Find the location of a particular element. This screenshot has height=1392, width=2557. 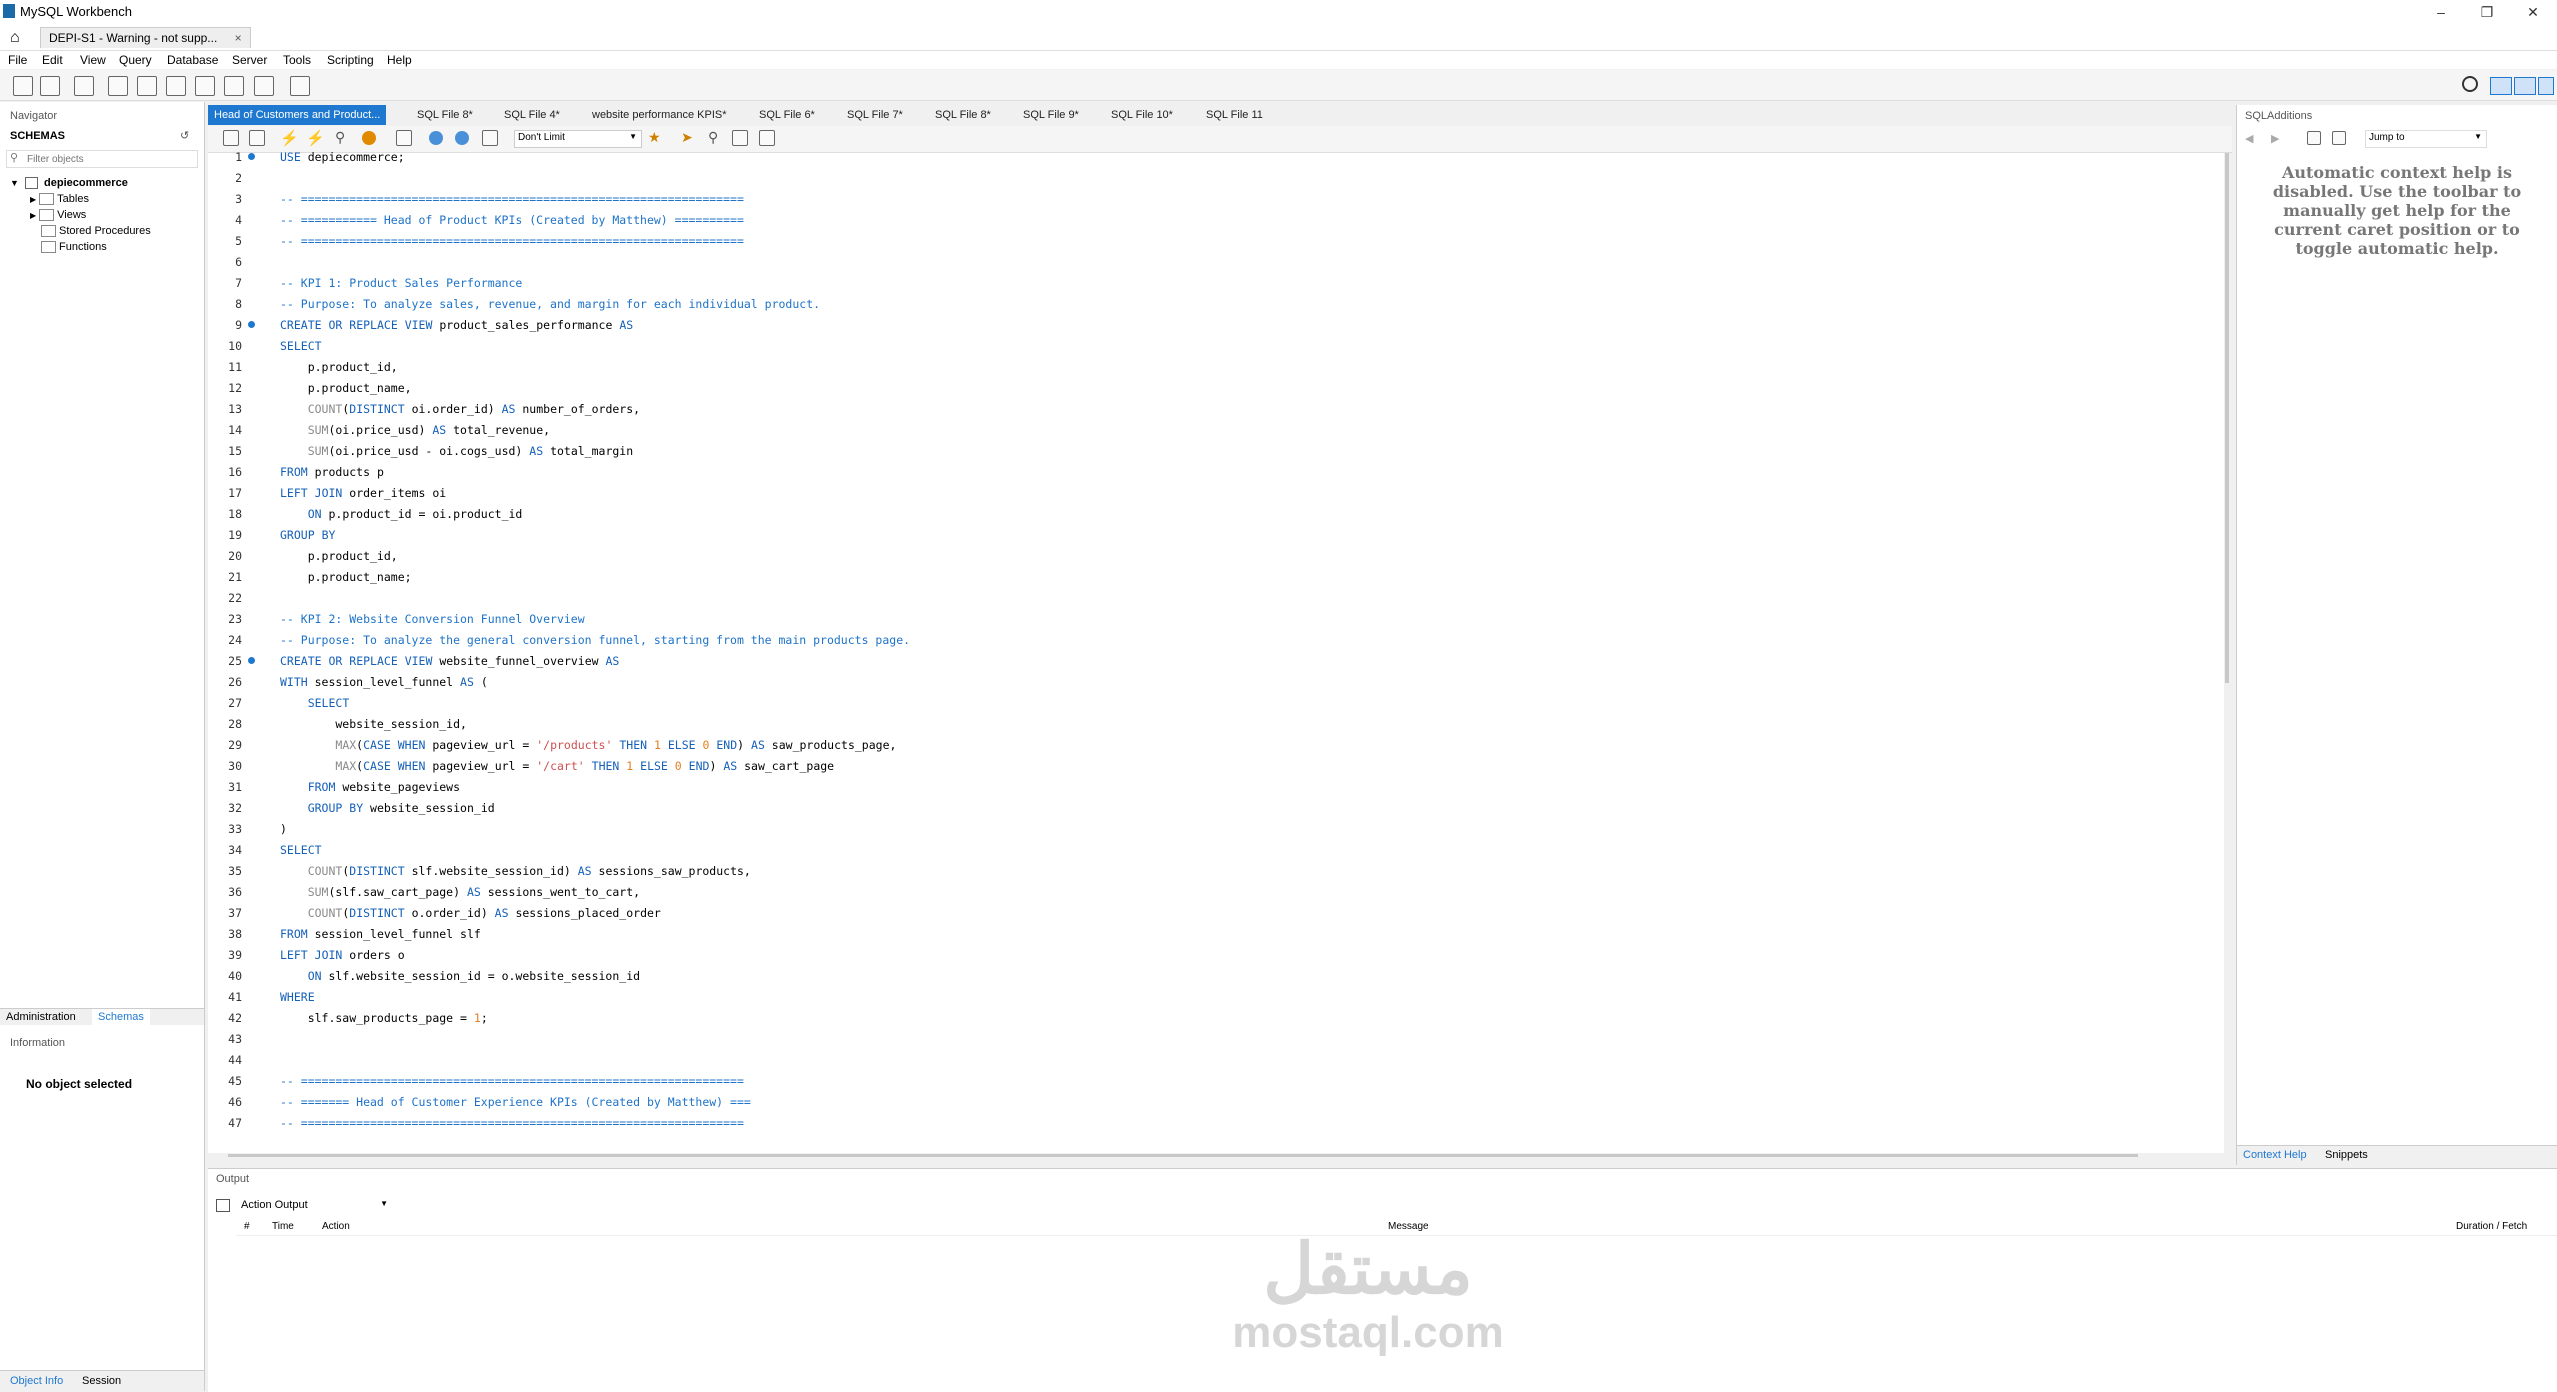

toggle-secondary-sidebar-icon is located at coordinates (2546, 86).